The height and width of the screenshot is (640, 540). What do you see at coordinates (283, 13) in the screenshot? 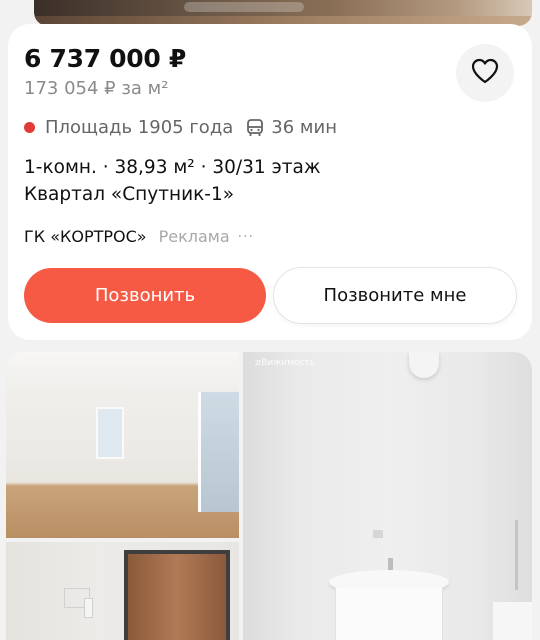
I see `previous-listing-photo` at bounding box center [283, 13].